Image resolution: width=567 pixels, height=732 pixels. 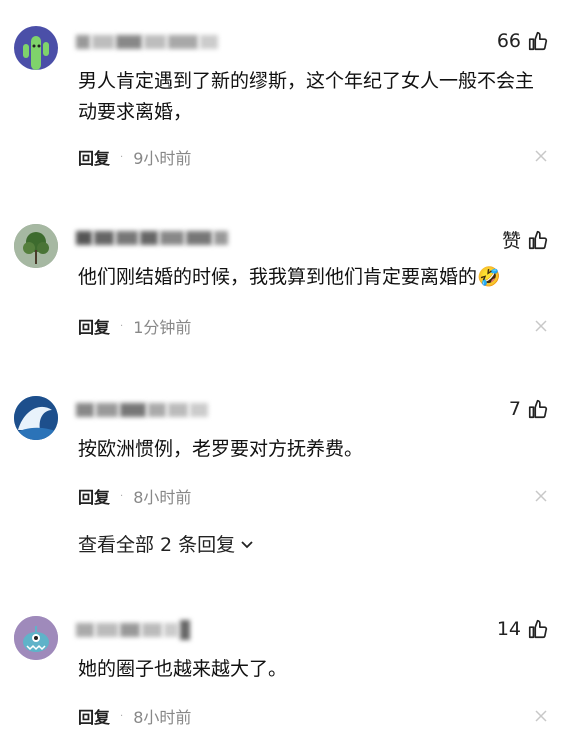 I want to click on expand-replies-button: 查看全部 2 条回复, so click(x=166, y=543).